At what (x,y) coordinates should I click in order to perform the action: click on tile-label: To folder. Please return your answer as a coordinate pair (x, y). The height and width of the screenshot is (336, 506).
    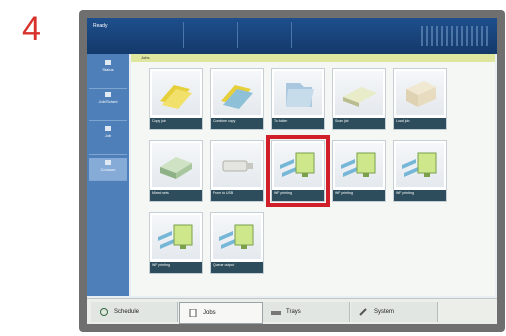
    Looking at the image, I should click on (298, 123).